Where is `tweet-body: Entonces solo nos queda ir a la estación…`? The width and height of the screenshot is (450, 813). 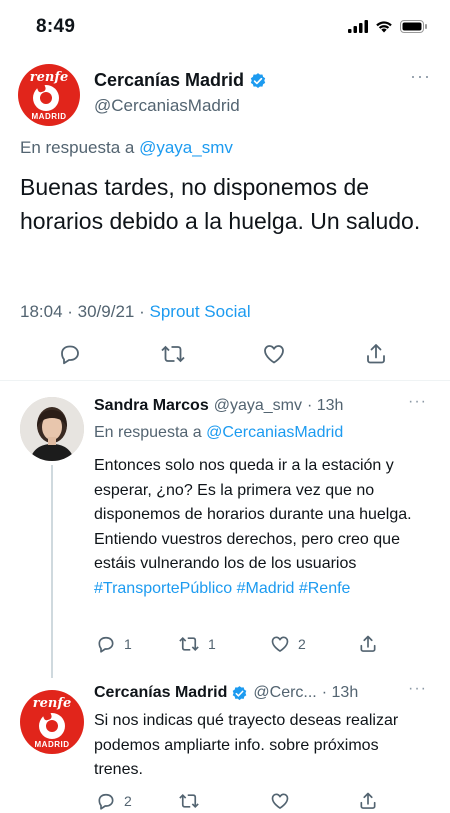
tweet-body: Entonces solo nos queda ir a la estación… is located at coordinates (253, 514).